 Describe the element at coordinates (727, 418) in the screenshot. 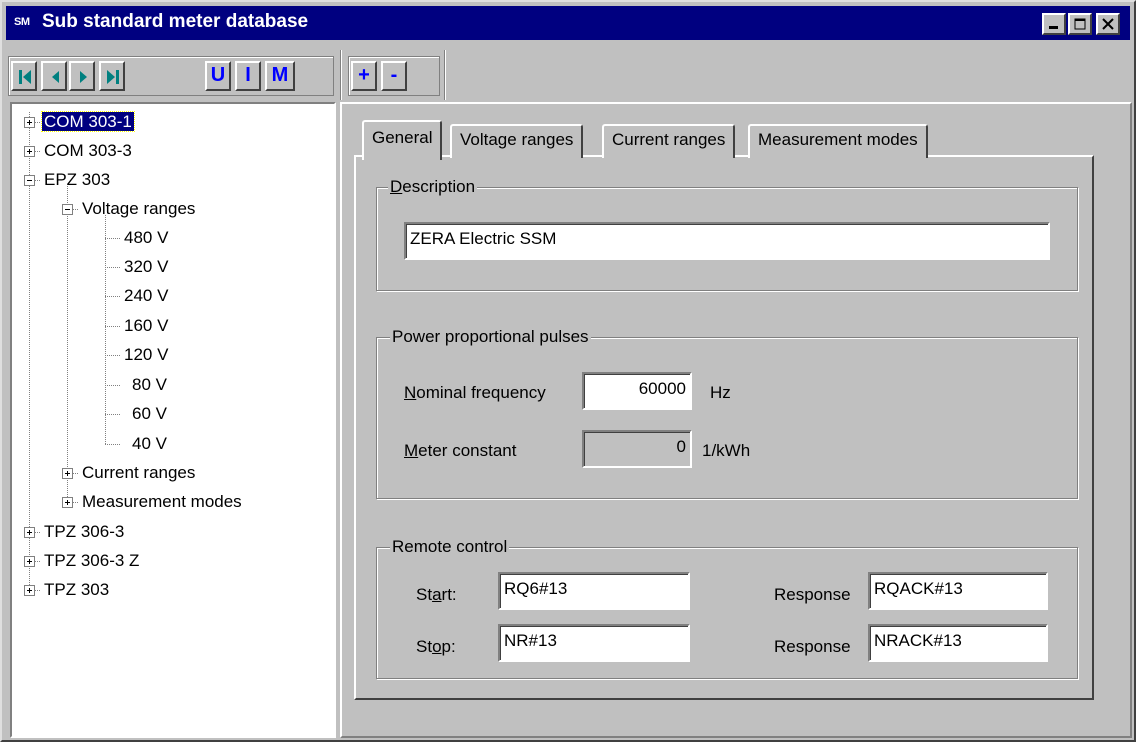

I see `pulses-group` at that location.